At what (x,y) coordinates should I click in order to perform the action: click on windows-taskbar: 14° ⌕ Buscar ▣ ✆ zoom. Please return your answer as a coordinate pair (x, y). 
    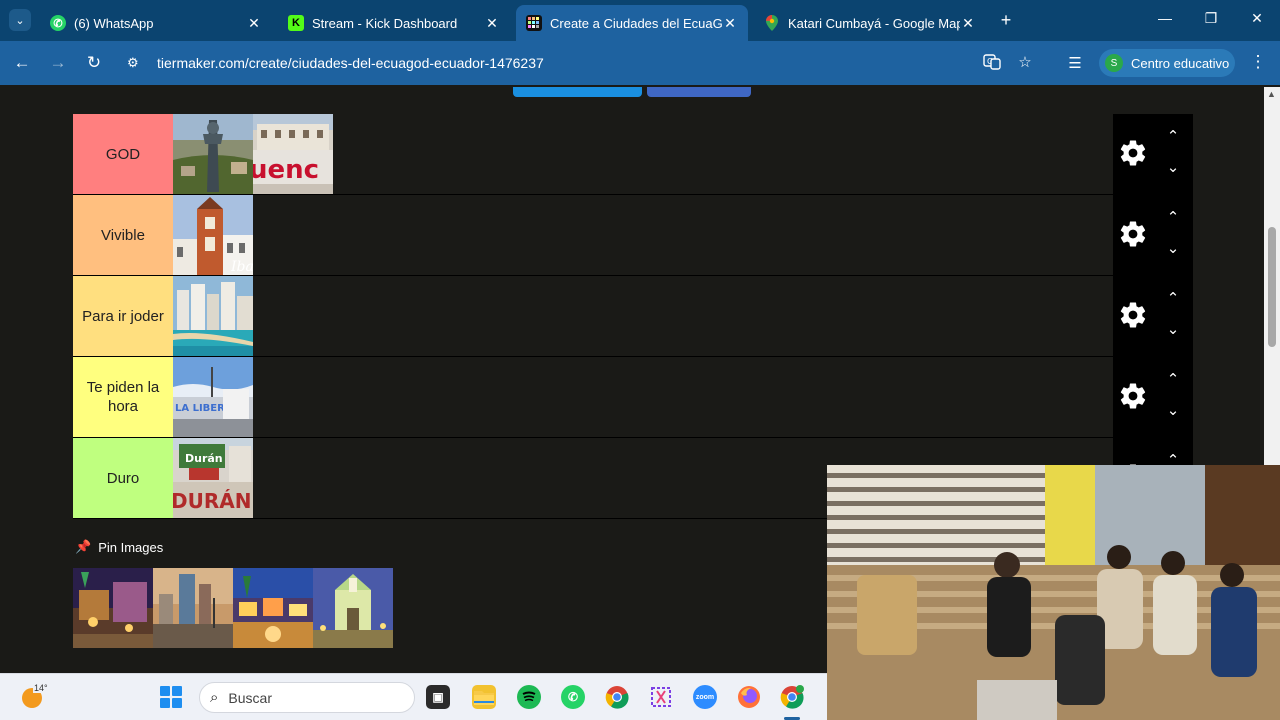
    Looking at the image, I should click on (413, 696).